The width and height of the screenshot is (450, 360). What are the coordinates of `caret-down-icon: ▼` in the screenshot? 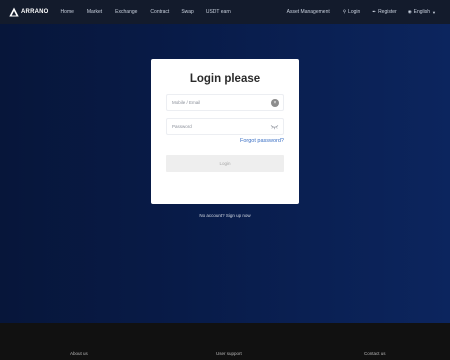 It's located at (434, 12).